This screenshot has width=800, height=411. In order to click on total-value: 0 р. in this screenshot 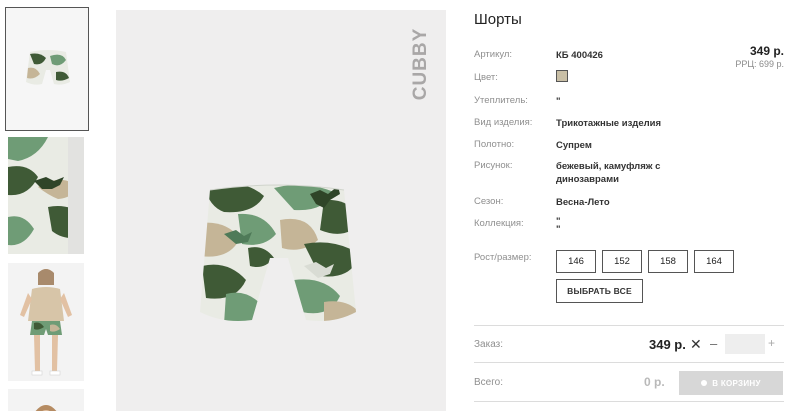, I will do `click(654, 382)`.